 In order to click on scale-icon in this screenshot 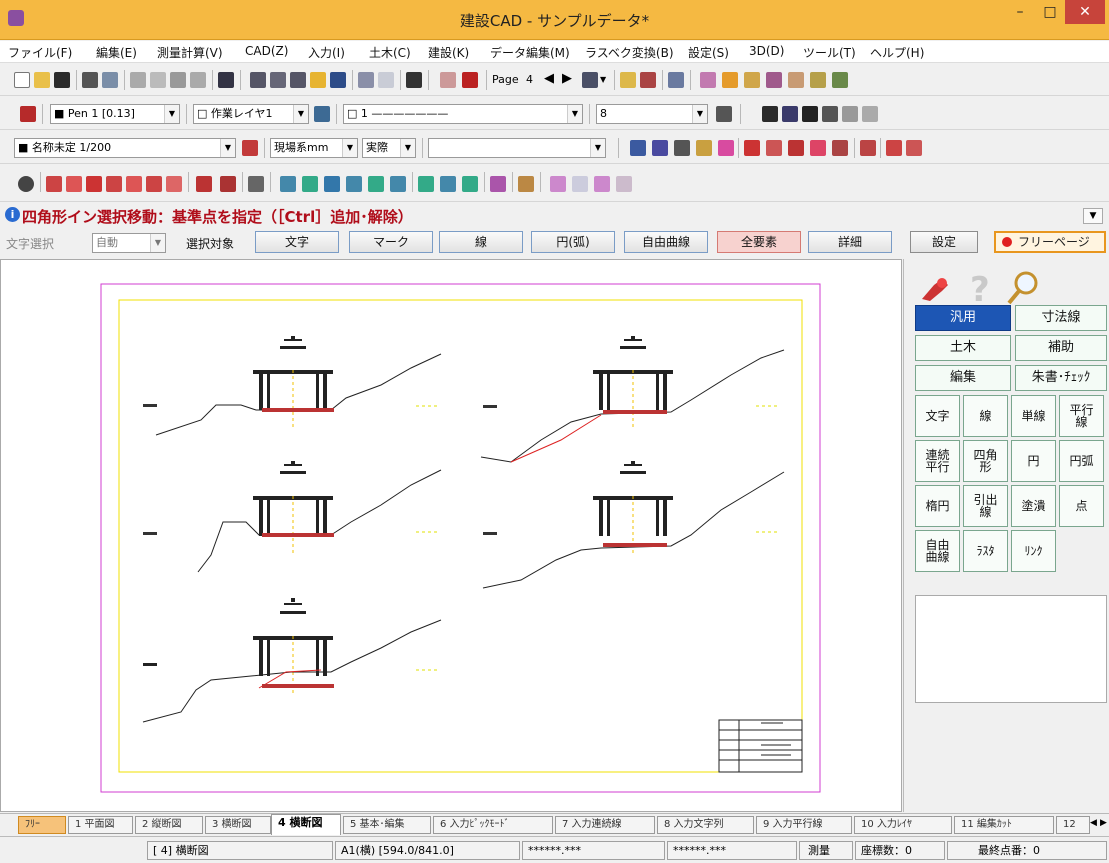, I will do `click(250, 148)`.